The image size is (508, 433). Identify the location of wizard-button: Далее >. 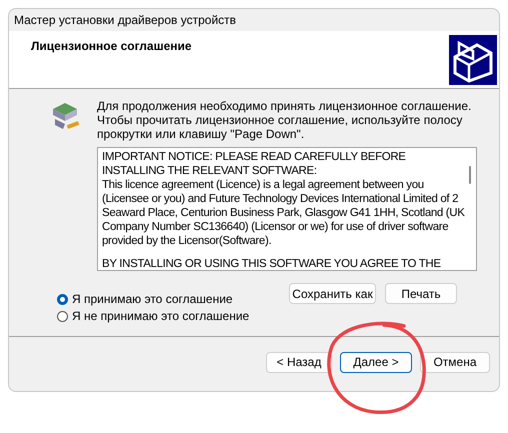
(376, 362).